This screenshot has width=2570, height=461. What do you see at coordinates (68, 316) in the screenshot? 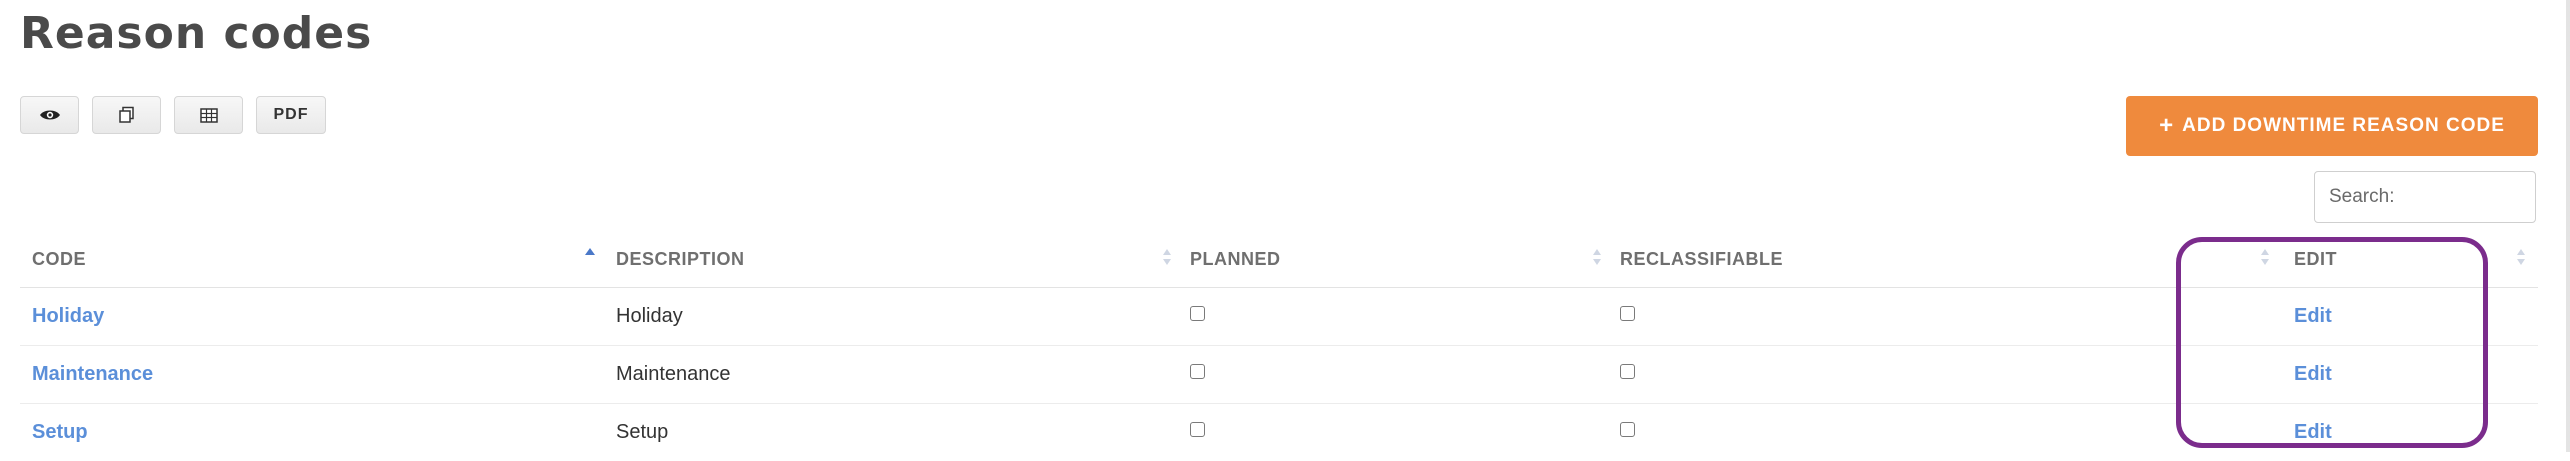
I see `code-link: Holiday` at bounding box center [68, 316].